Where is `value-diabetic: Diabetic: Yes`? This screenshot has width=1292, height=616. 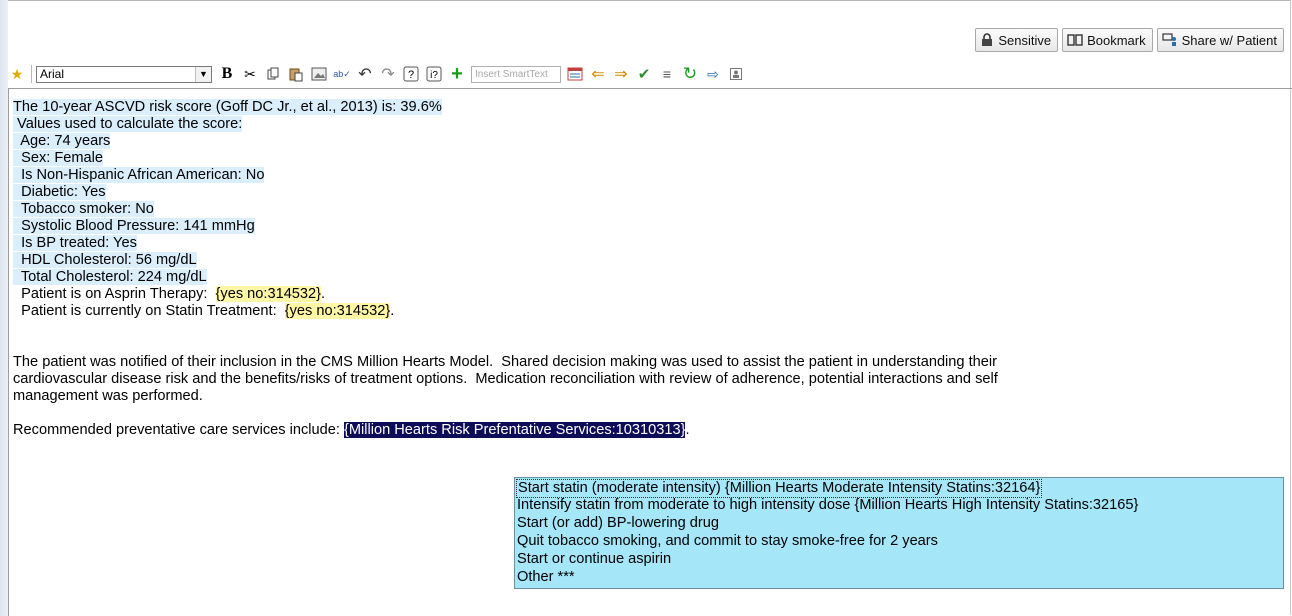 value-diabetic: Diabetic: Yes is located at coordinates (59, 192).